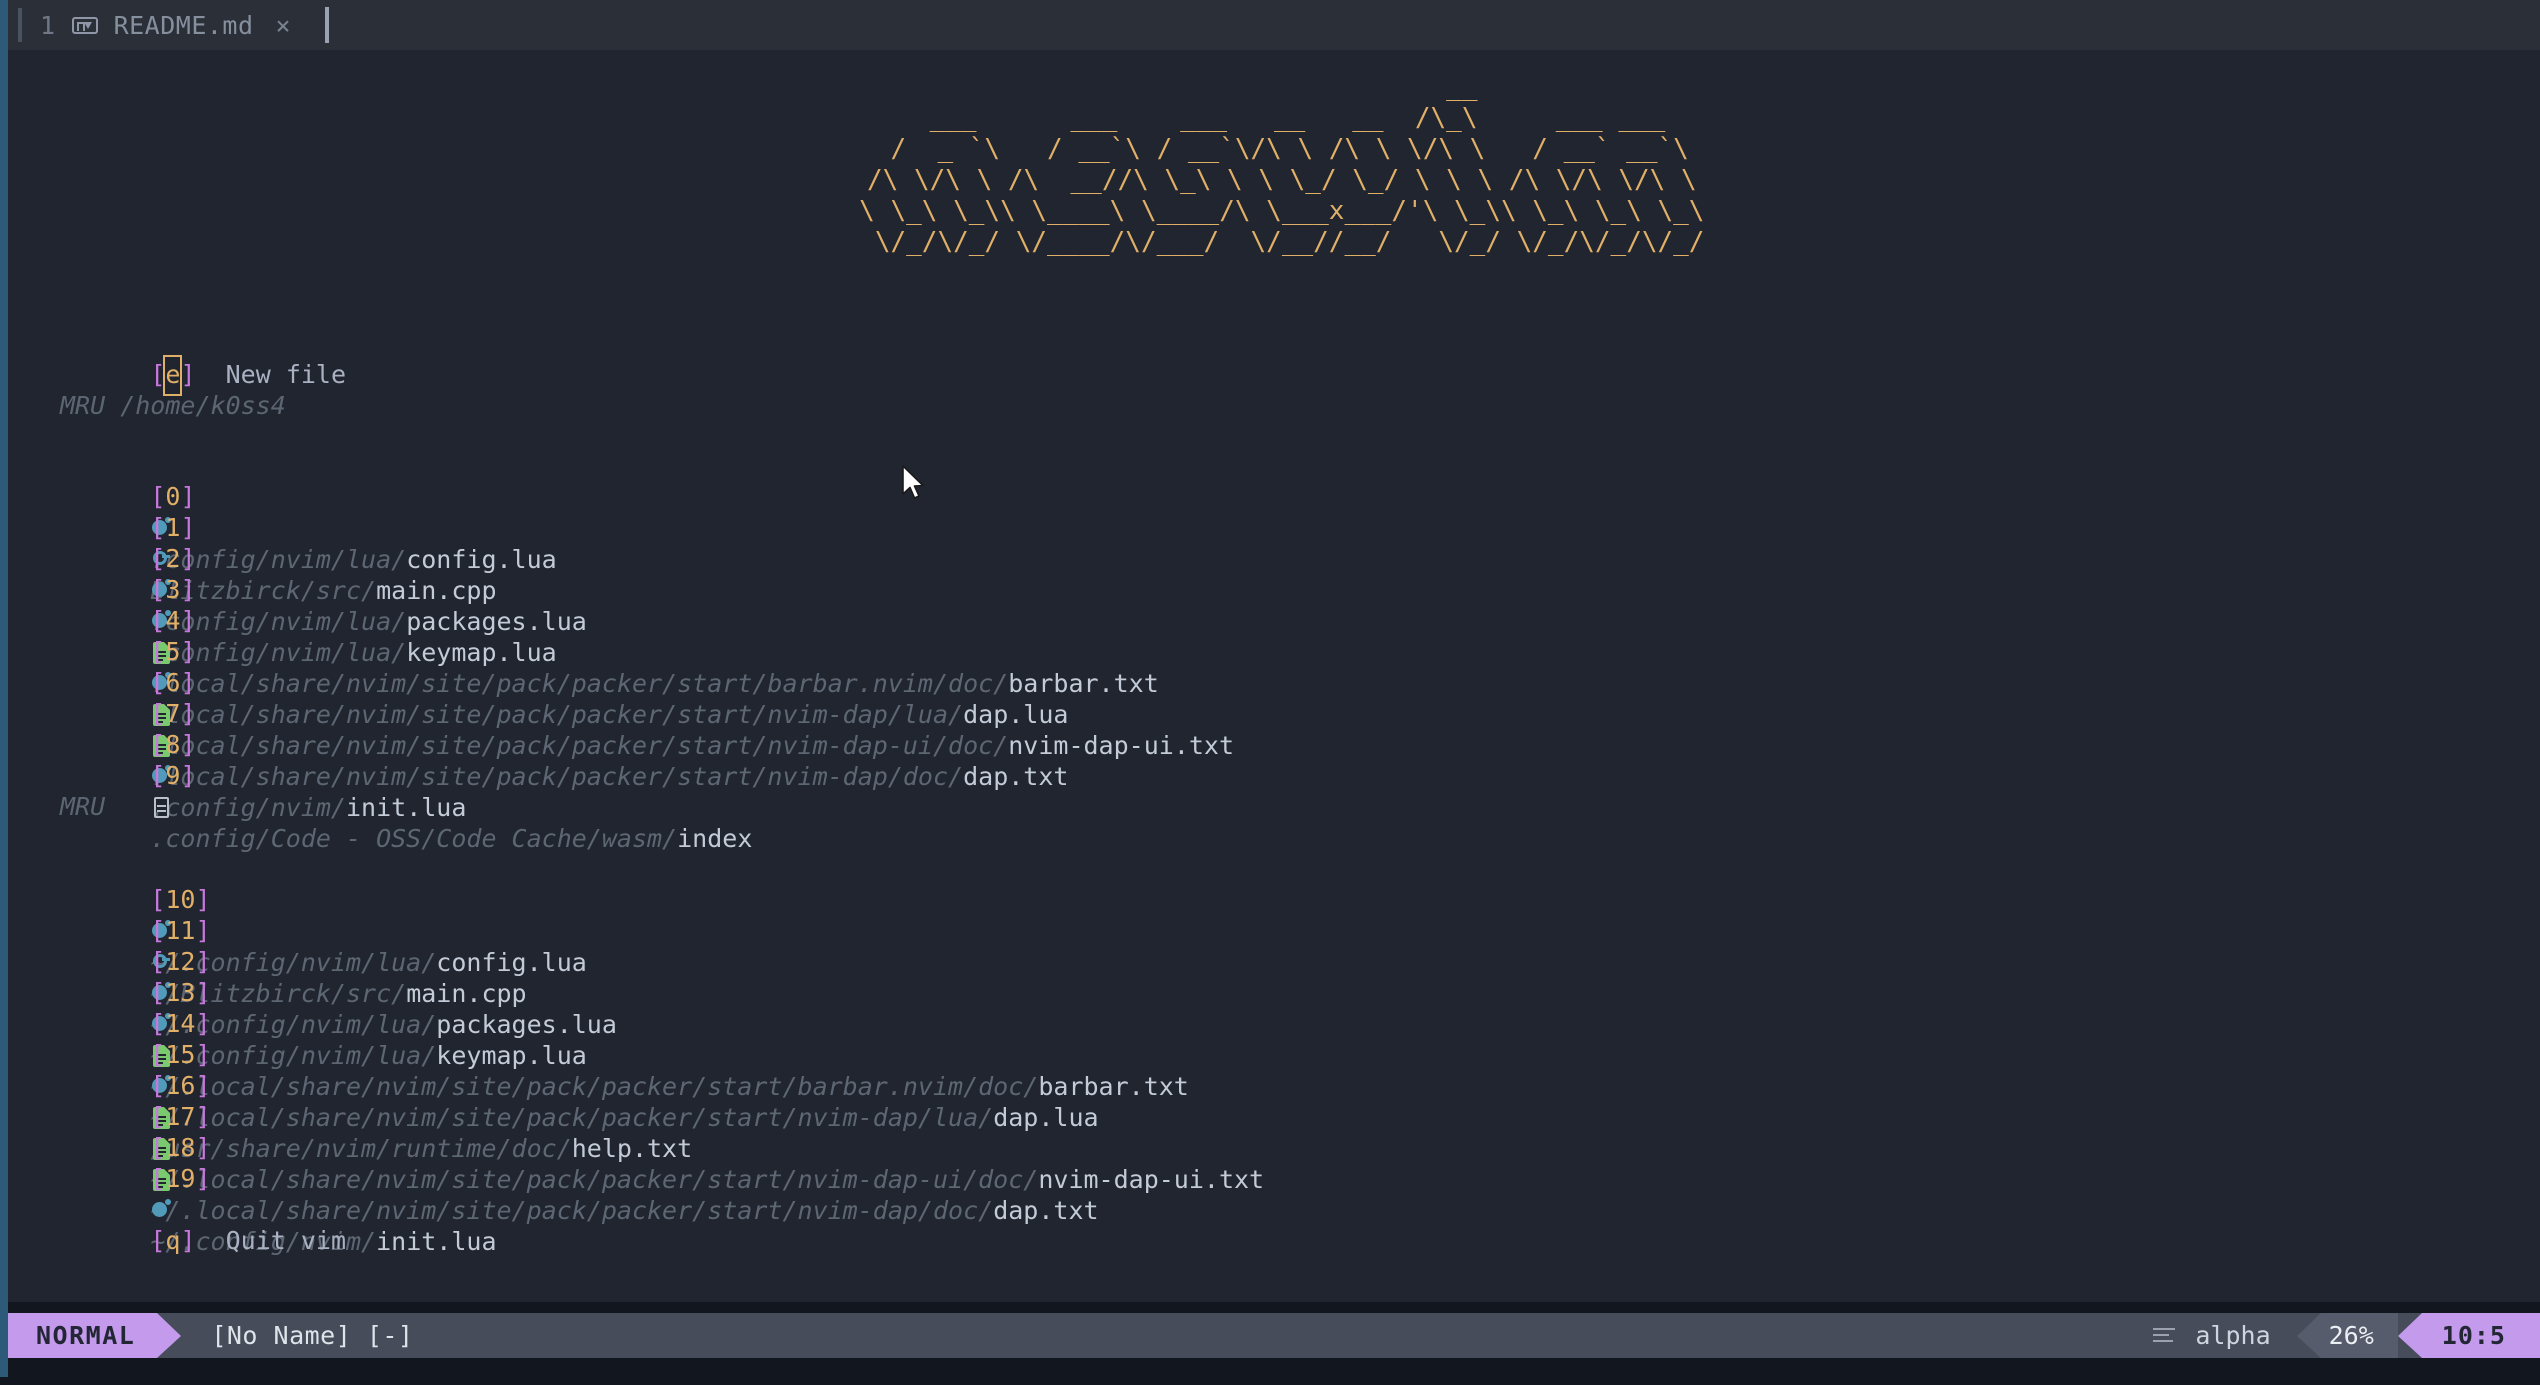 The image size is (2540, 1385). I want to click on close-icon: ×, so click(284, 25).